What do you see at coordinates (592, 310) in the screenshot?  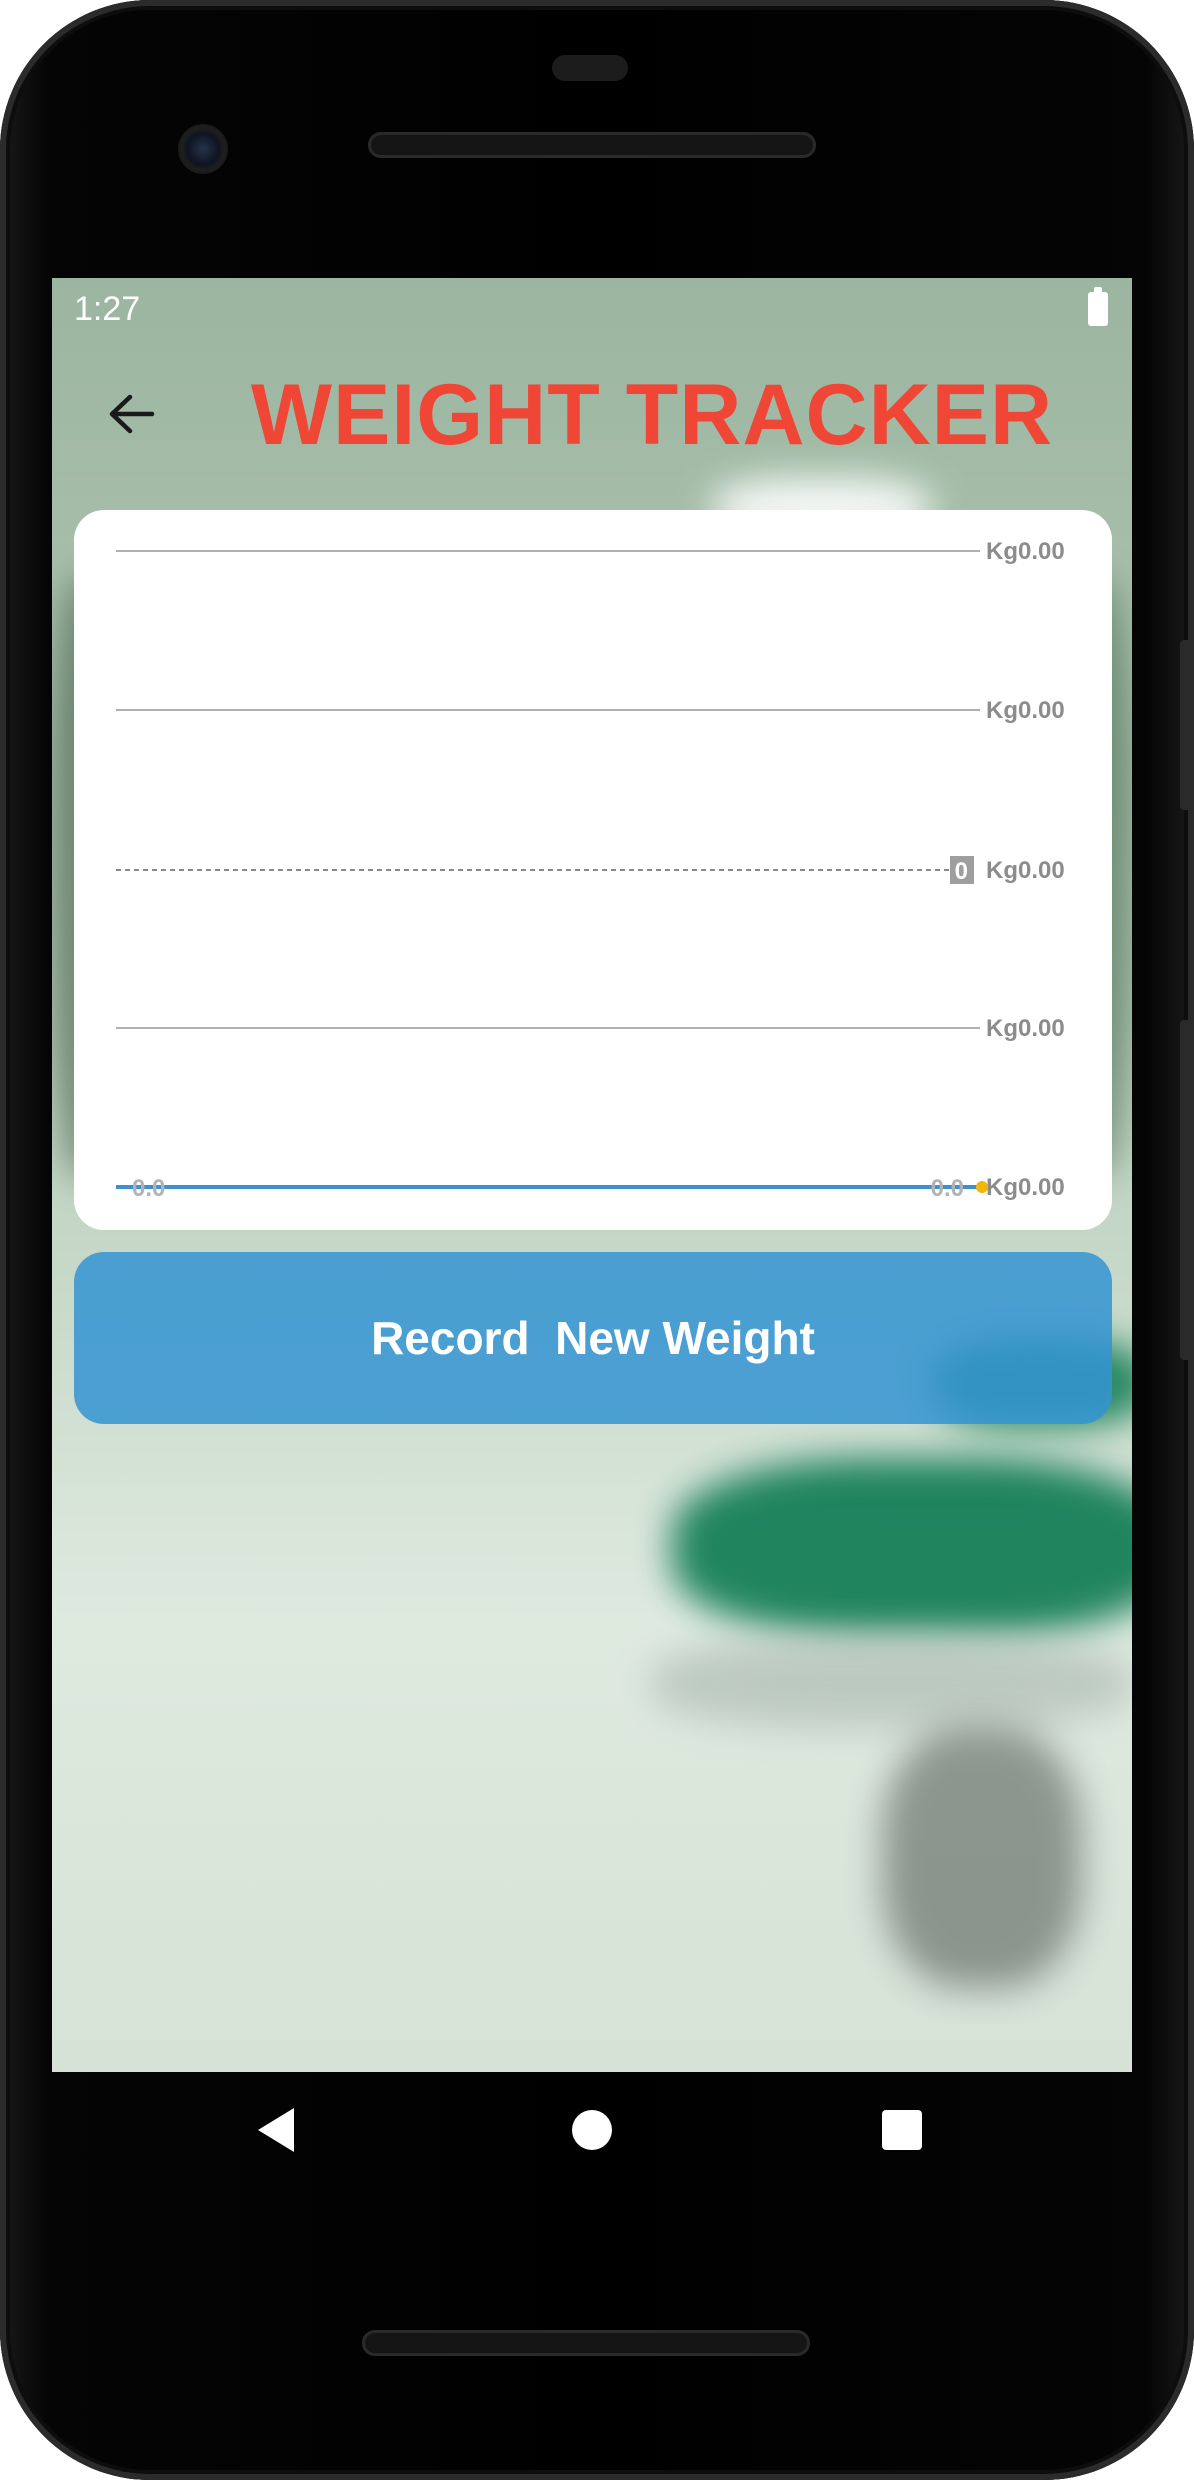 I see `status-bar: 1:27` at bounding box center [592, 310].